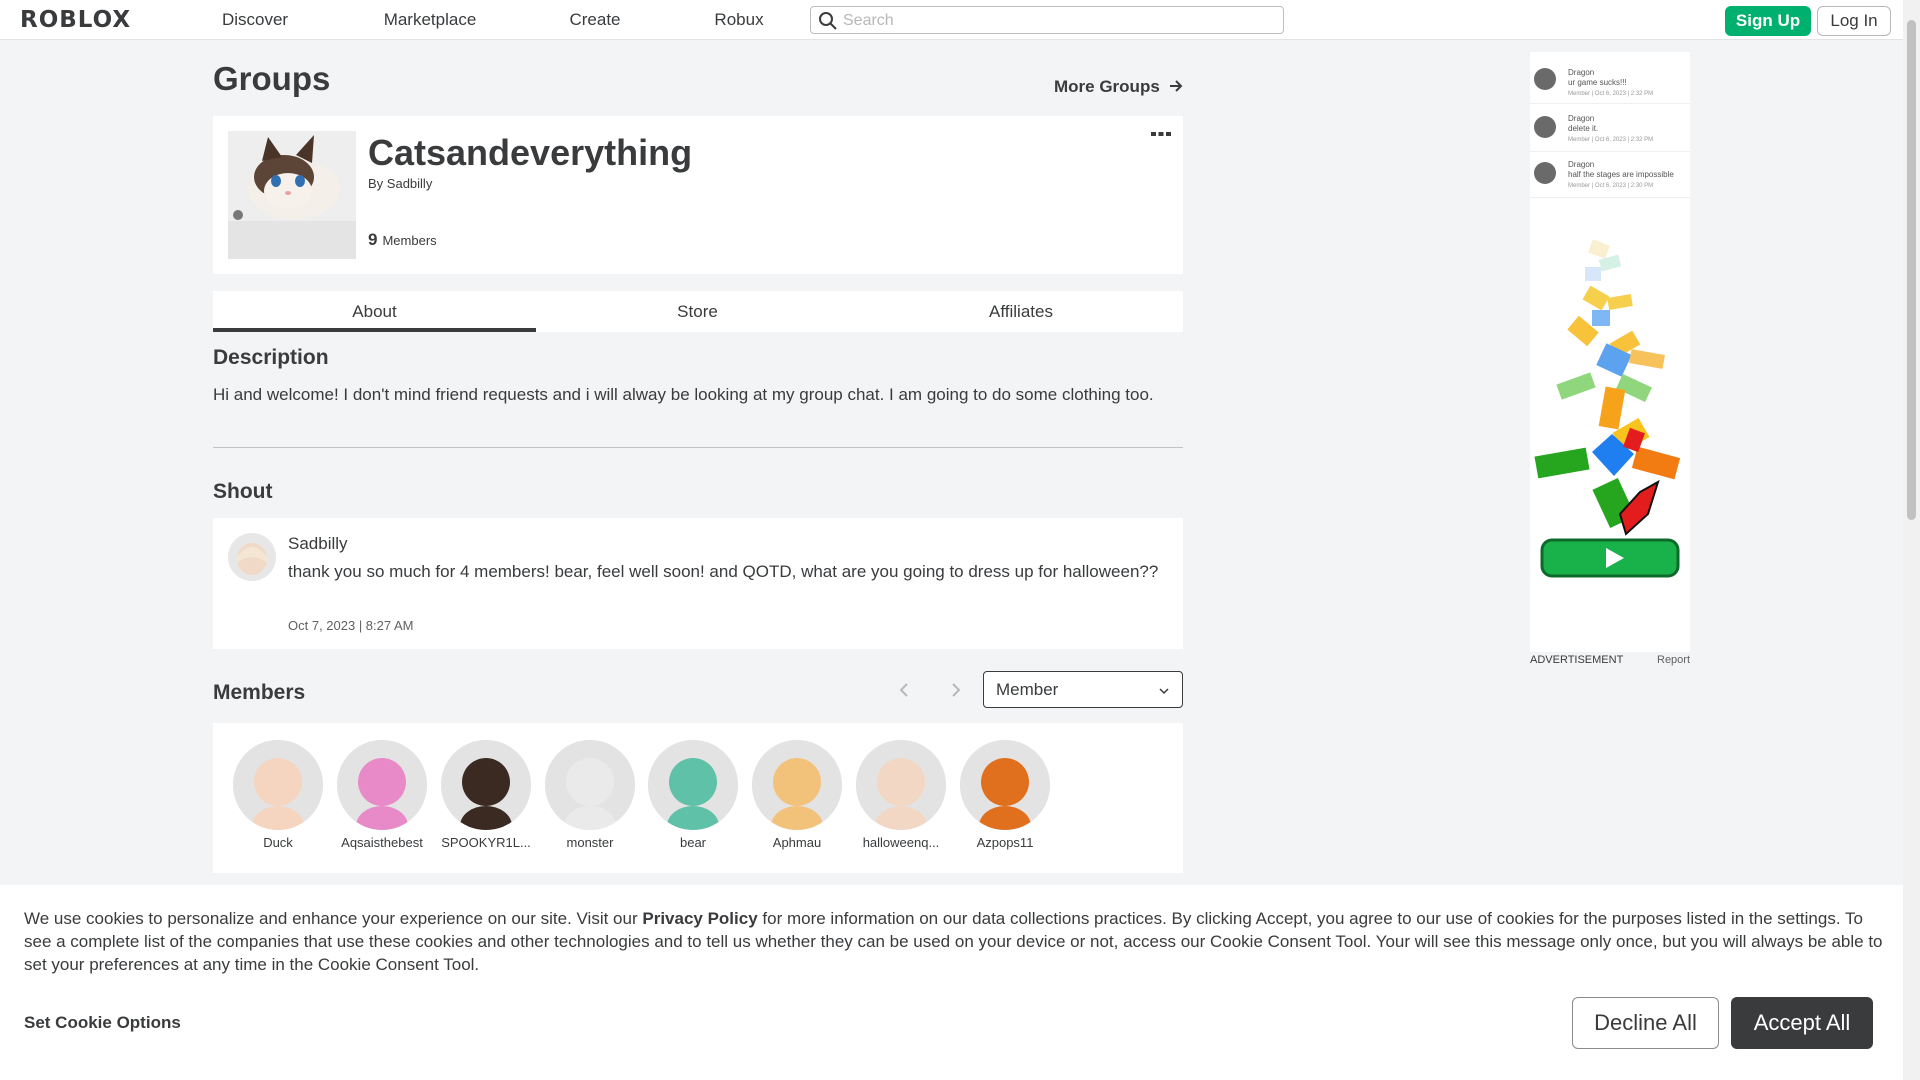 The height and width of the screenshot is (1080, 1920). I want to click on member-name: monster, so click(590, 842).